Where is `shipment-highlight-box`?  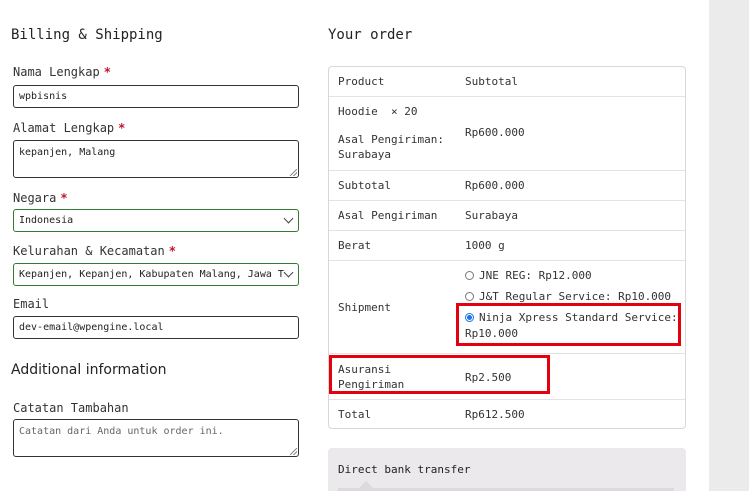
shipment-highlight-box is located at coordinates (568, 324).